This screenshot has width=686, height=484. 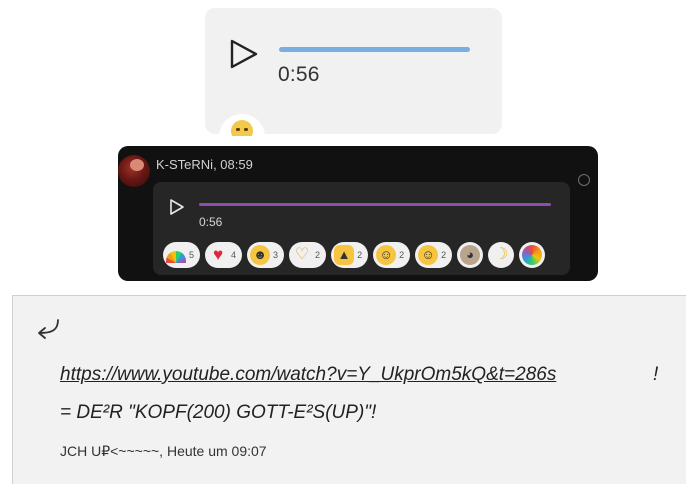 I want to click on reaction-pill: ☻ 3, so click(x=266, y=255).